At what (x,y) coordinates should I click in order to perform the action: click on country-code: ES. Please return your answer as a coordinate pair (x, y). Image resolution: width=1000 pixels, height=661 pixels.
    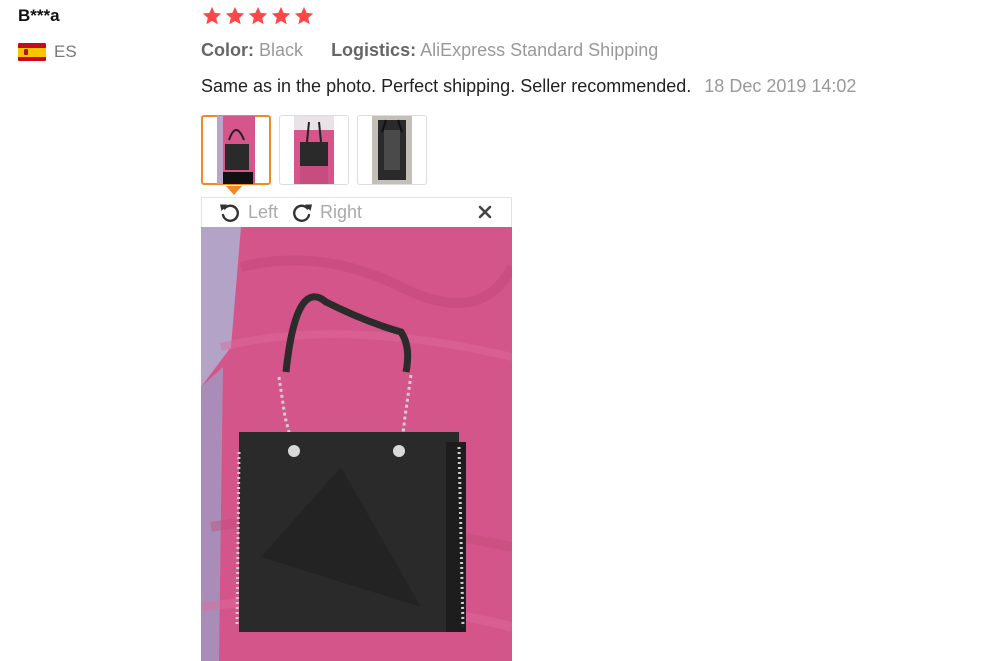
    Looking at the image, I should click on (65, 51).